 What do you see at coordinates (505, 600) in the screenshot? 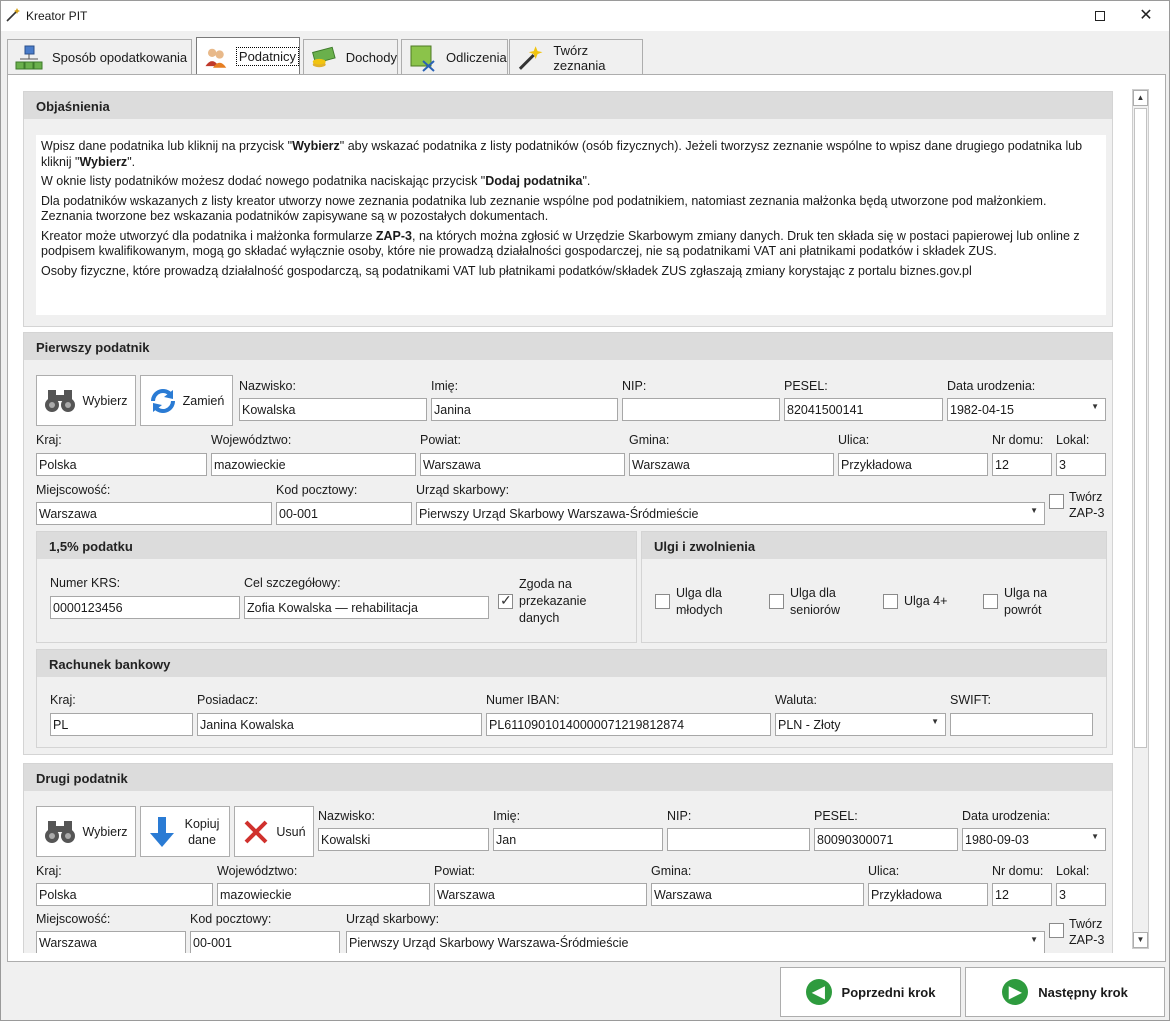
I see `consent-checkbox` at bounding box center [505, 600].